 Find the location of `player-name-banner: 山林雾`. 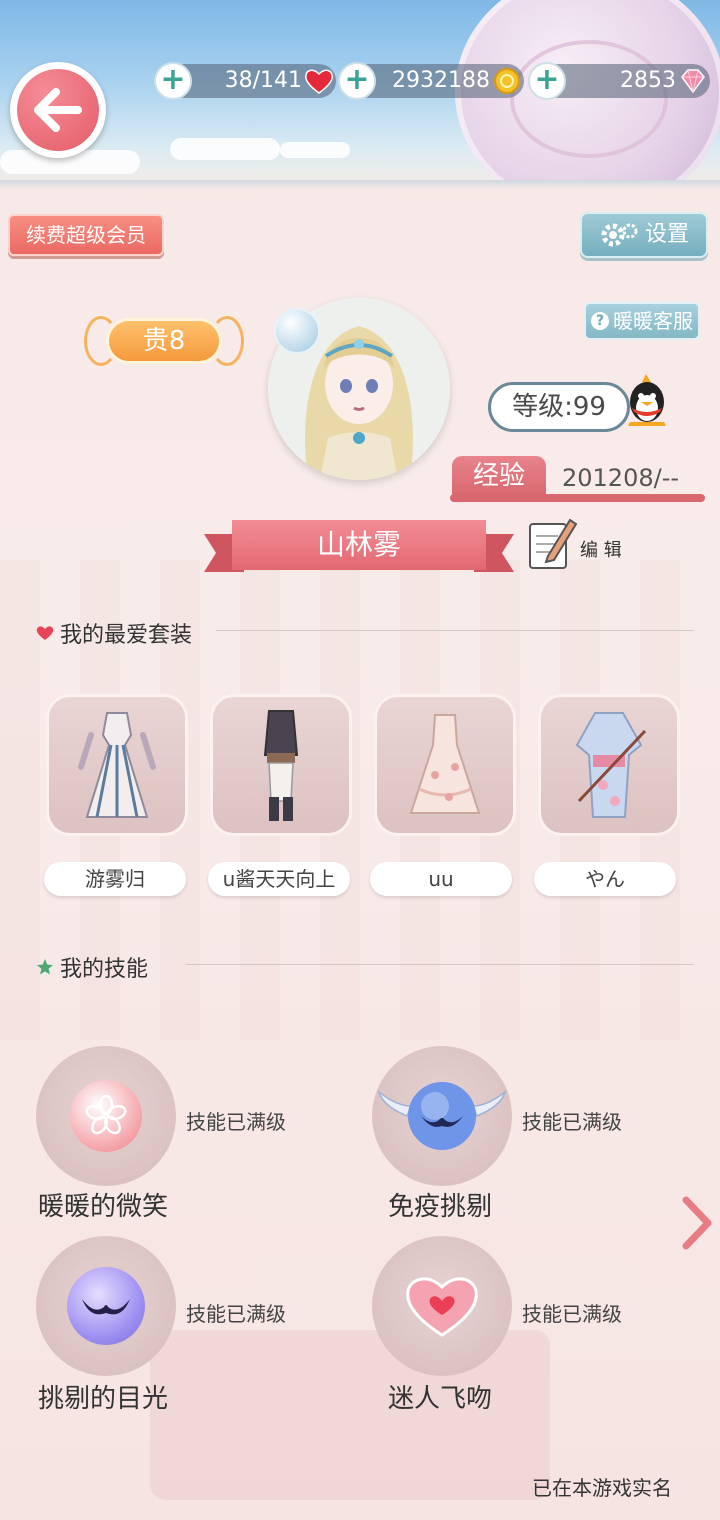

player-name-banner: 山林雾 is located at coordinates (359, 547).